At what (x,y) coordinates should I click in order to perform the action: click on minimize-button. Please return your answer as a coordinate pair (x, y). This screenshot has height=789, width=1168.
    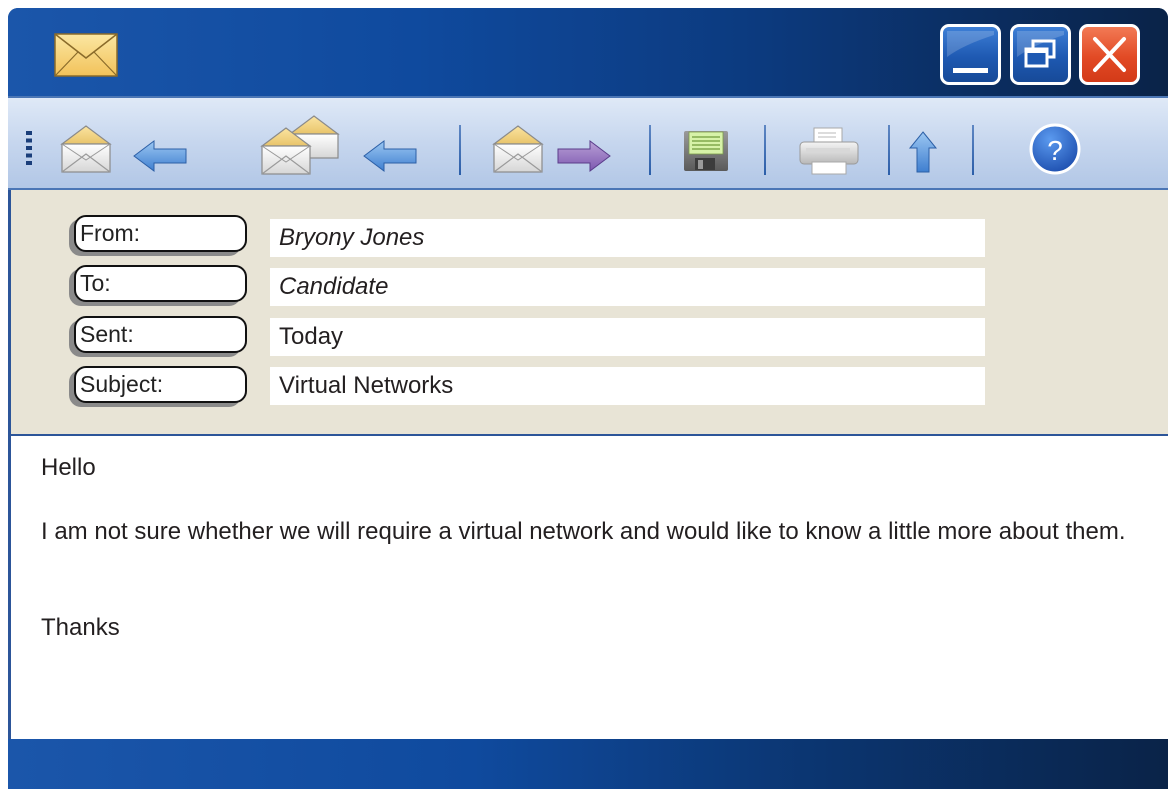
    Looking at the image, I should click on (970, 54).